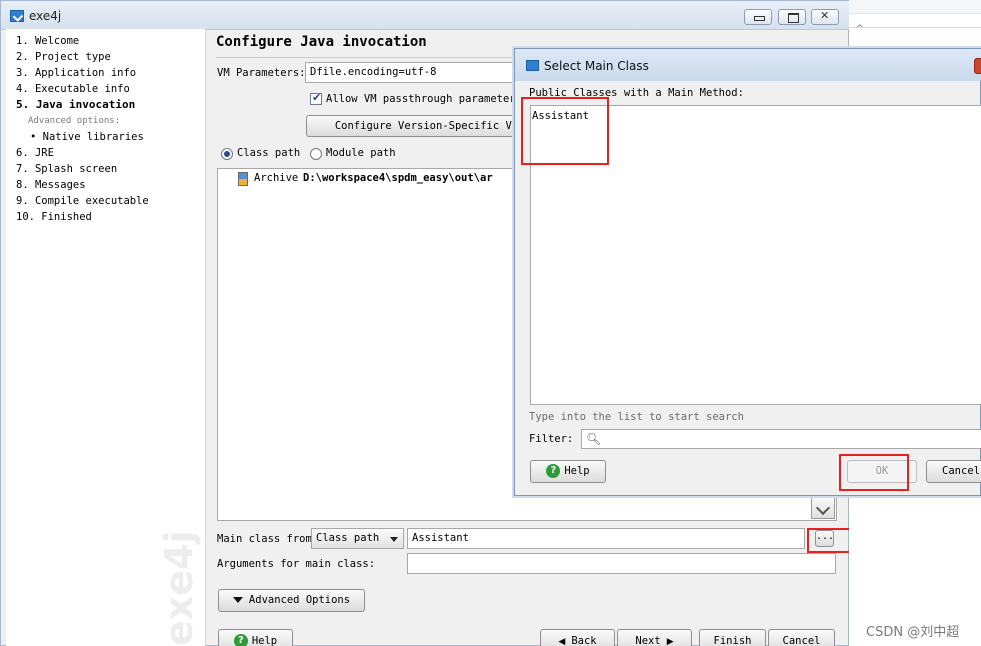 The image size is (981, 646). Describe the element at coordinates (748, 65) in the screenshot. I see `dialog-title-bar: Select Main Class` at that location.